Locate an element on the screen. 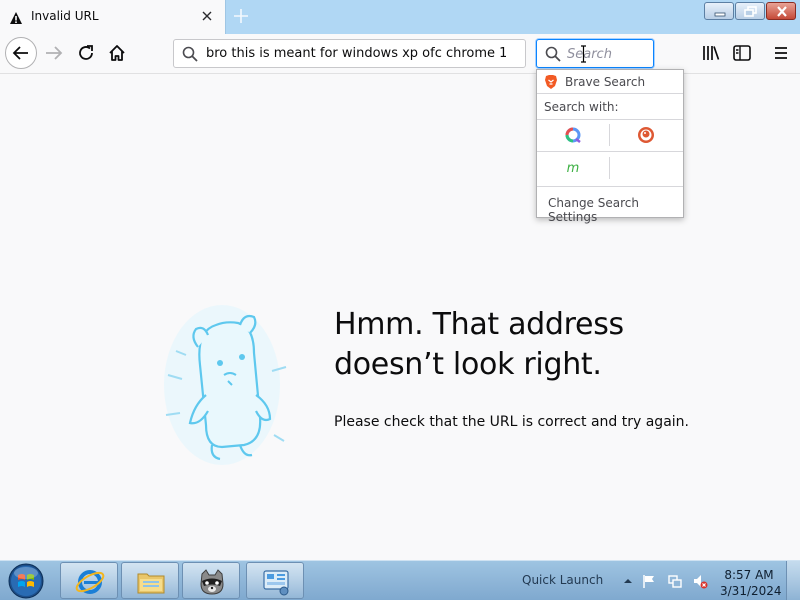 Image resolution: width=800 pixels, height=600 pixels. duckduckgo-icon is located at coordinates (646, 135).